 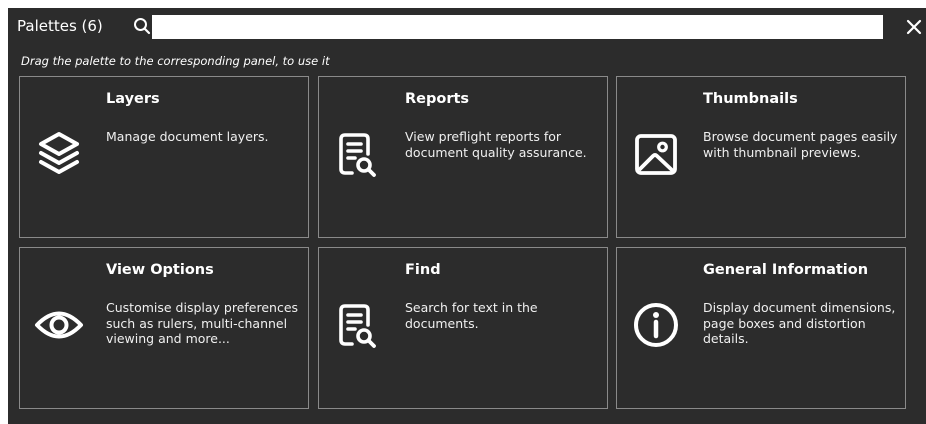 I want to click on palette-description: Manage document layers., so click(x=187, y=136).